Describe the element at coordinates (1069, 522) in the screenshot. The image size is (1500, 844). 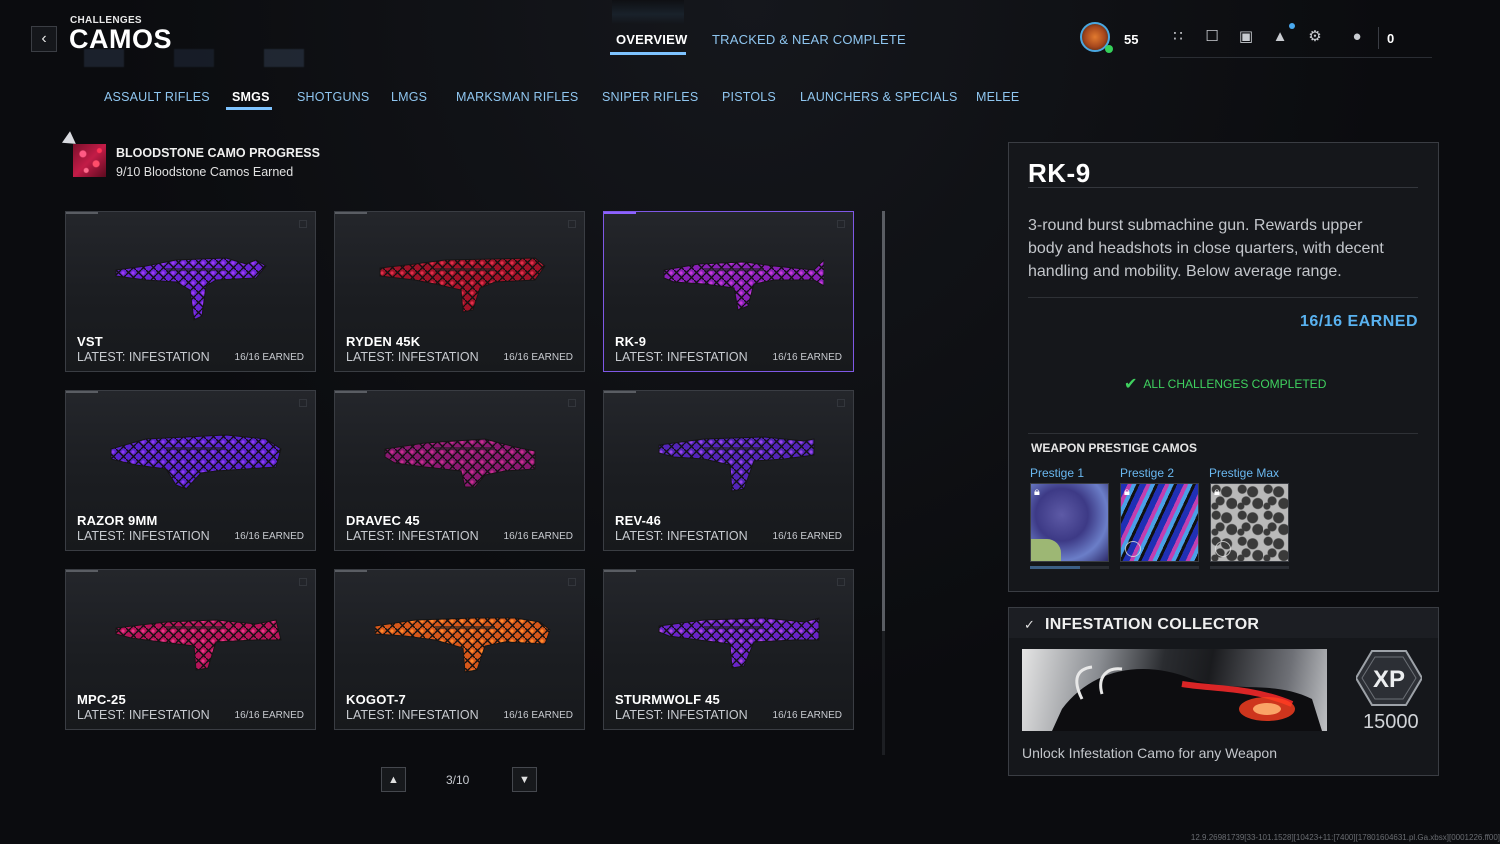
I see `prestige-1-camo-tile: 🔒︎` at that location.